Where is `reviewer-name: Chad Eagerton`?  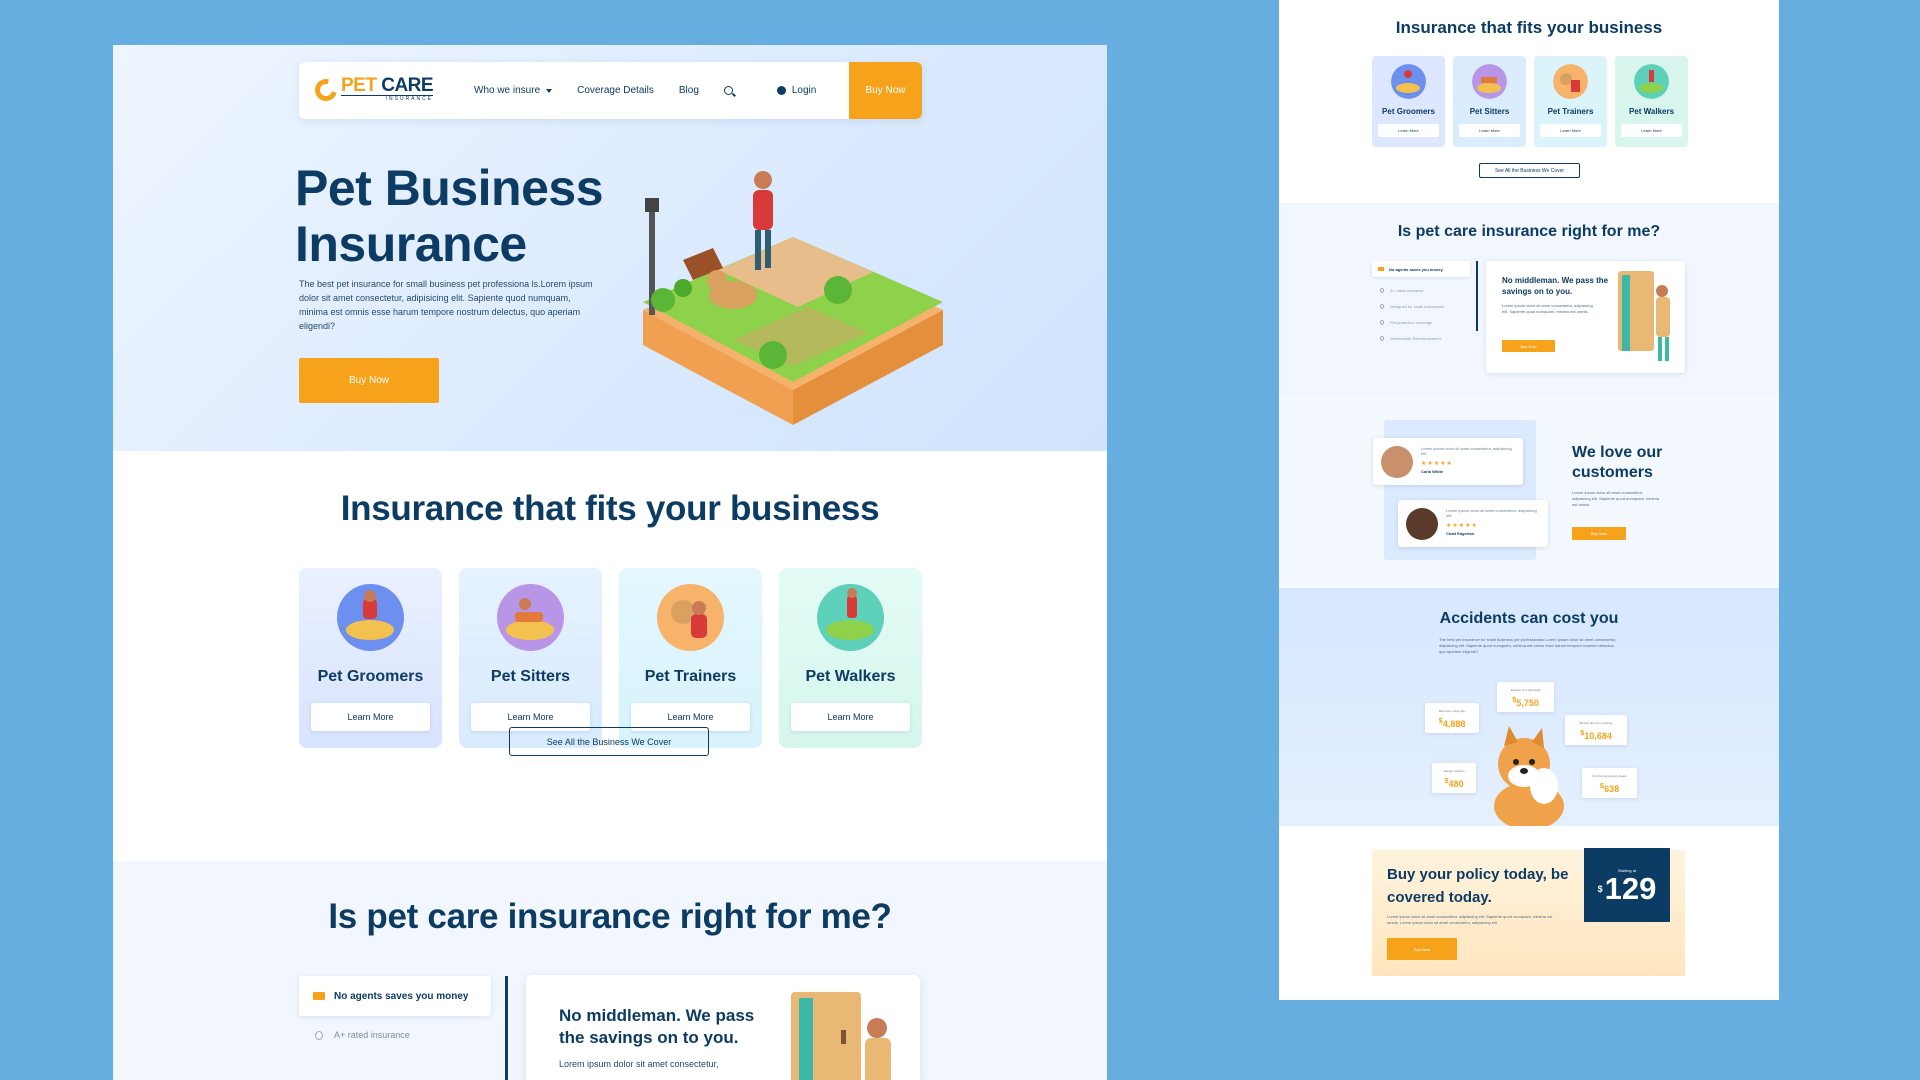 reviewer-name: Chad Eagerton is located at coordinates (1460, 533).